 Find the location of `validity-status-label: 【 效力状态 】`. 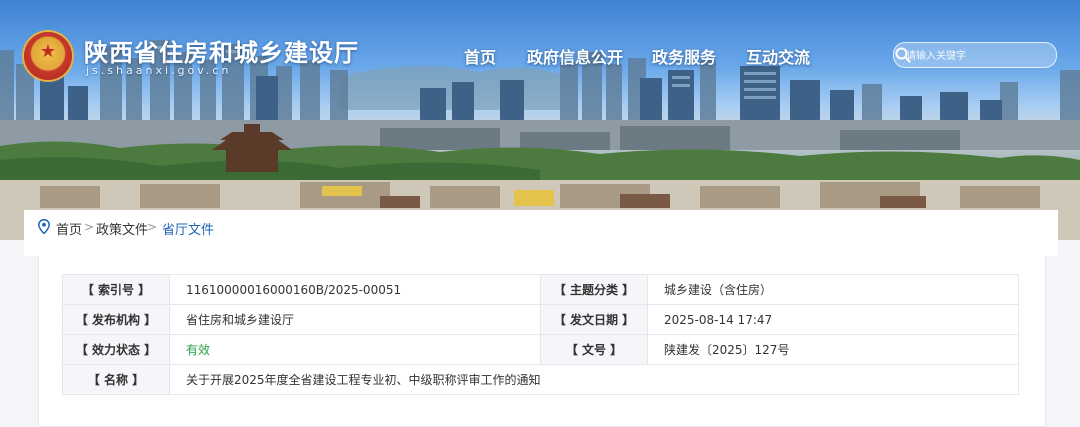

validity-status-label: 【 效力状态 】 is located at coordinates (116, 349).